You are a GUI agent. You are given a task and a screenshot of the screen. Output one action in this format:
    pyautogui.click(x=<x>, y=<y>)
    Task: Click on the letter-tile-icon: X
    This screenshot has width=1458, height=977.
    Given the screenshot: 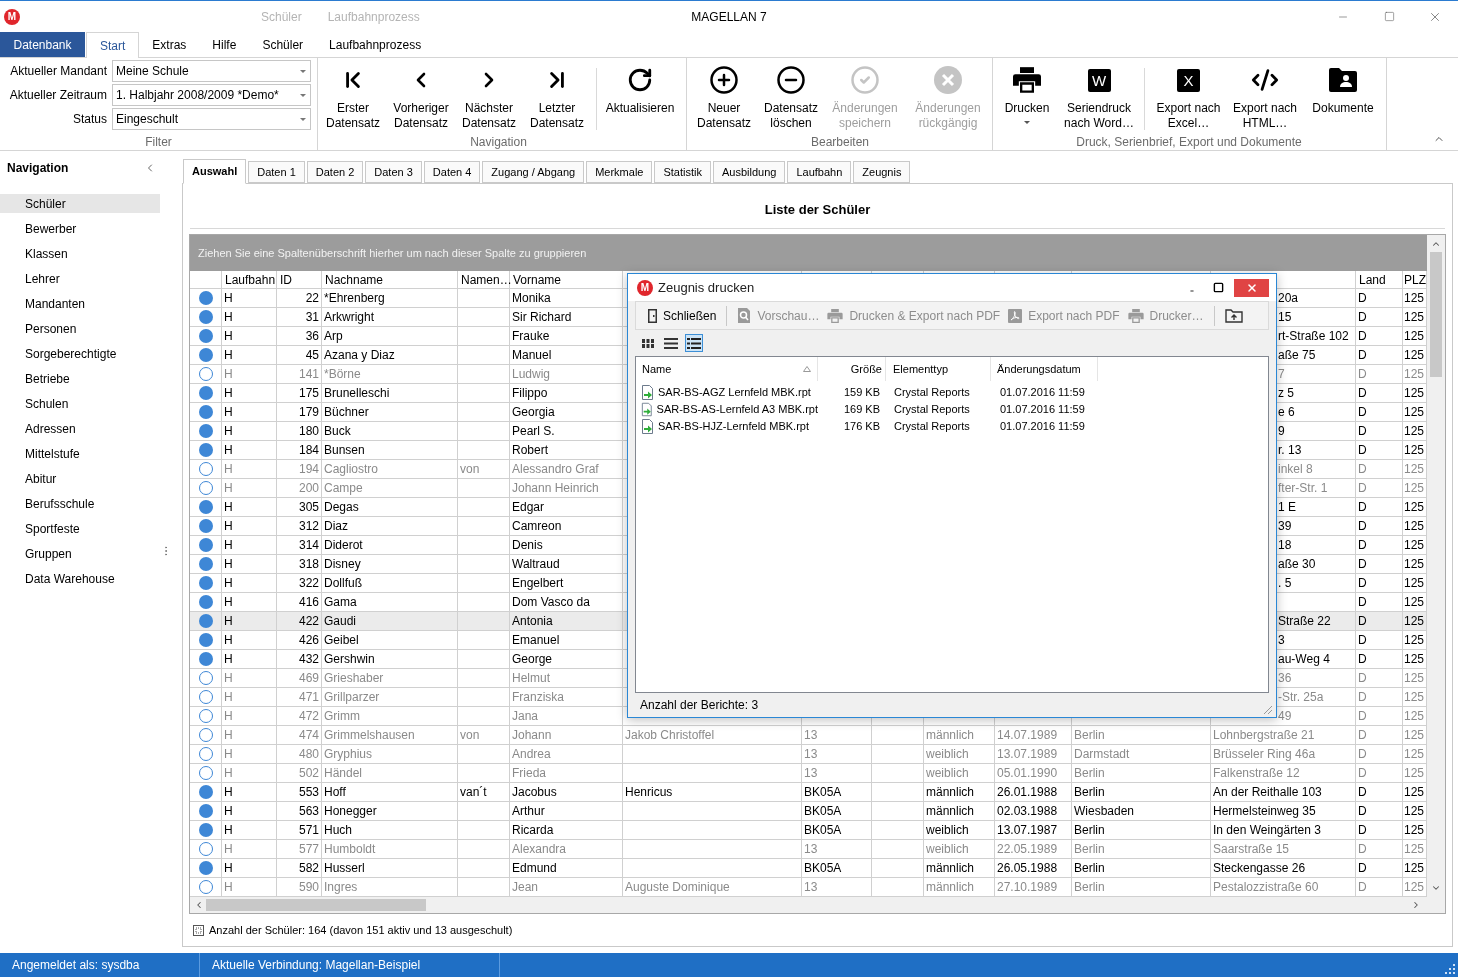 What is the action you would take?
    pyautogui.click(x=1188, y=80)
    